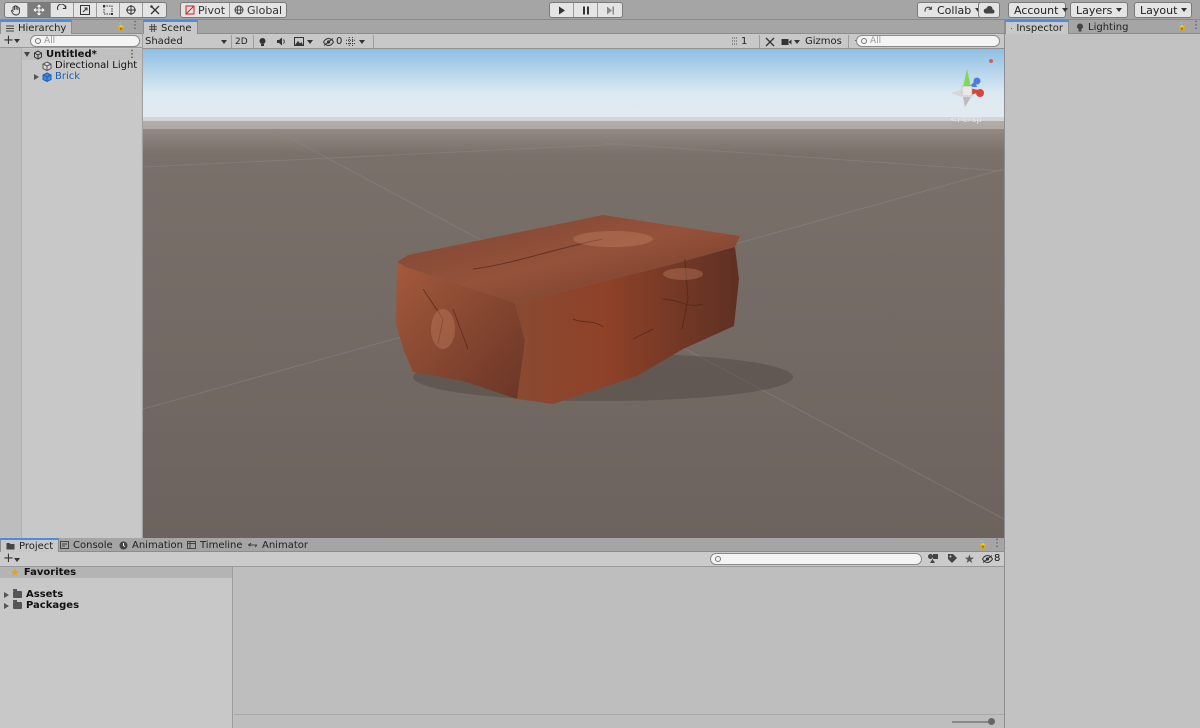 Image resolution: width=1200 pixels, height=728 pixels. Describe the element at coordinates (619, 647) in the screenshot. I see `project-asset-area` at that location.